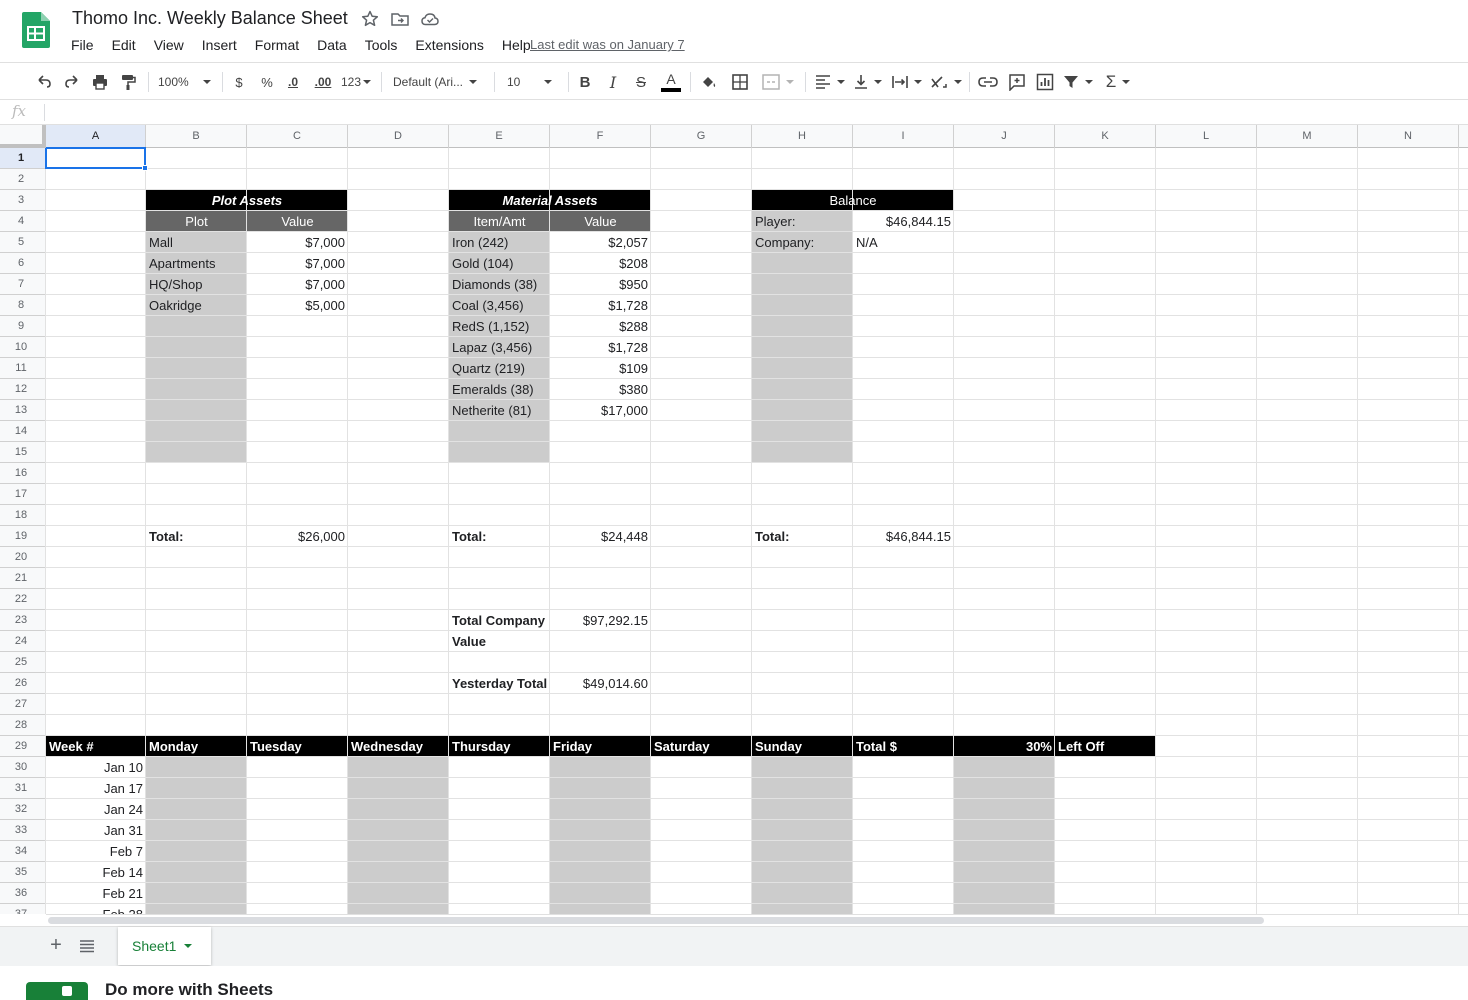 The image size is (1468, 1000). Describe the element at coordinates (23, 620) in the screenshot. I see `row-header: 23` at that location.